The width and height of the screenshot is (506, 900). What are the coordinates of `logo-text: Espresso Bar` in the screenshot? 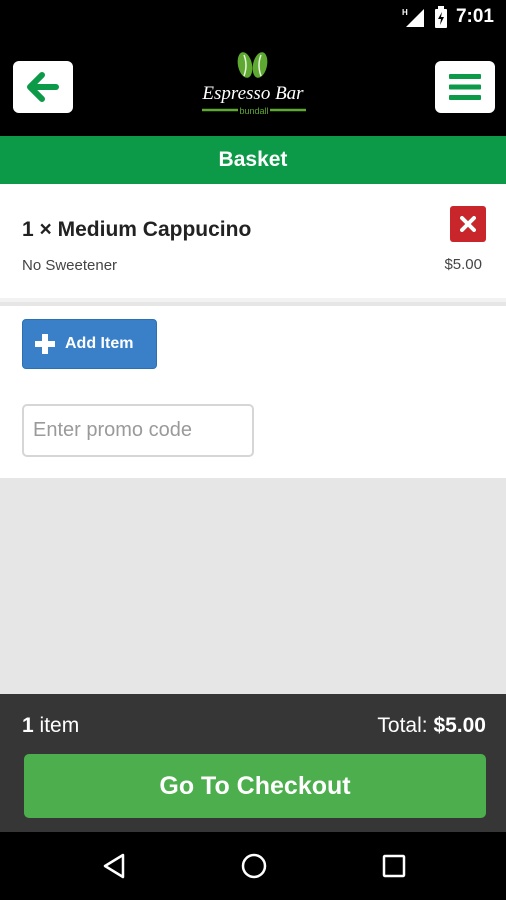 It's located at (252, 93).